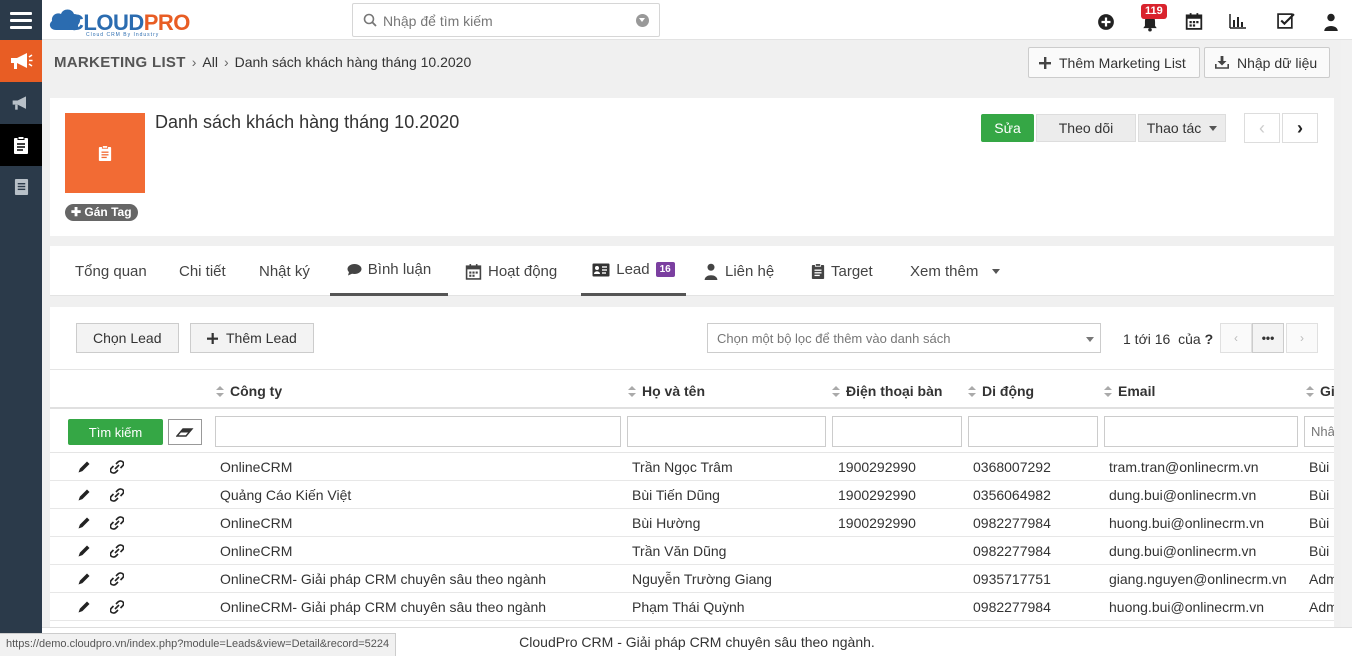 The height and width of the screenshot is (656, 1352). I want to click on cell-company: OnlineCRM, so click(256, 551).